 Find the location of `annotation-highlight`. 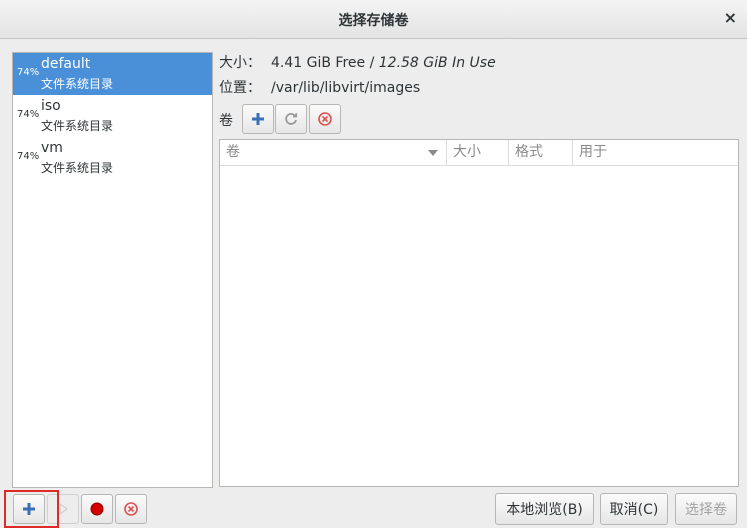

annotation-highlight is located at coordinates (31, 509).